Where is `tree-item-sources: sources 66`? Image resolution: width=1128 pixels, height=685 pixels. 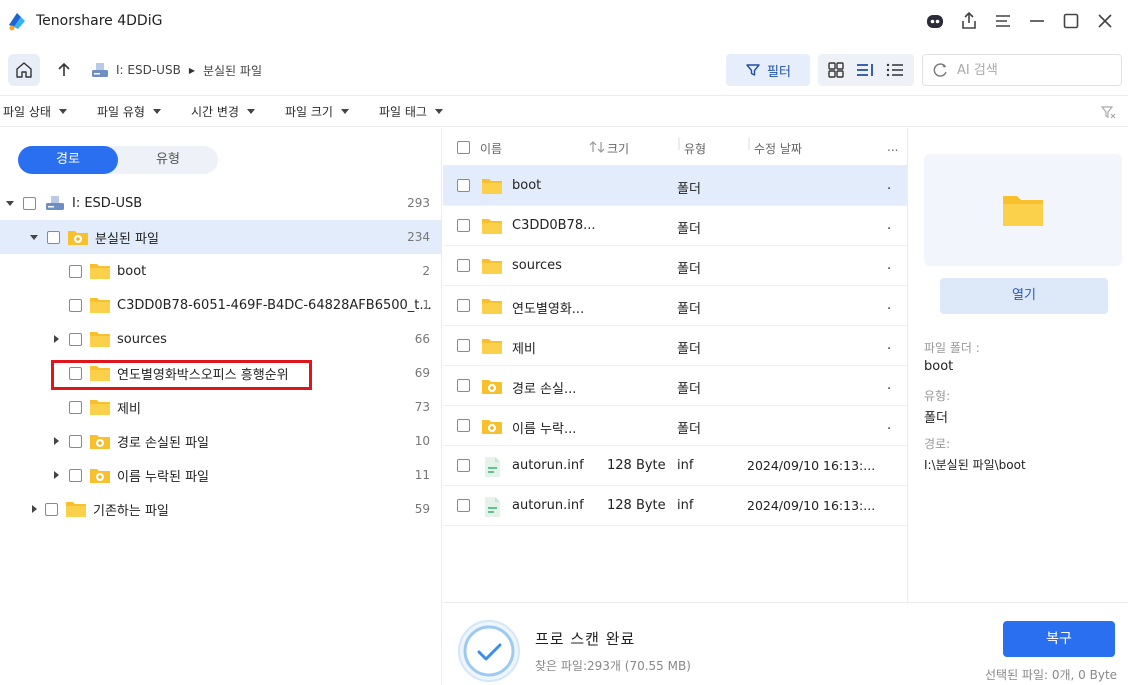
tree-item-sources: sources 66 is located at coordinates (221, 339).